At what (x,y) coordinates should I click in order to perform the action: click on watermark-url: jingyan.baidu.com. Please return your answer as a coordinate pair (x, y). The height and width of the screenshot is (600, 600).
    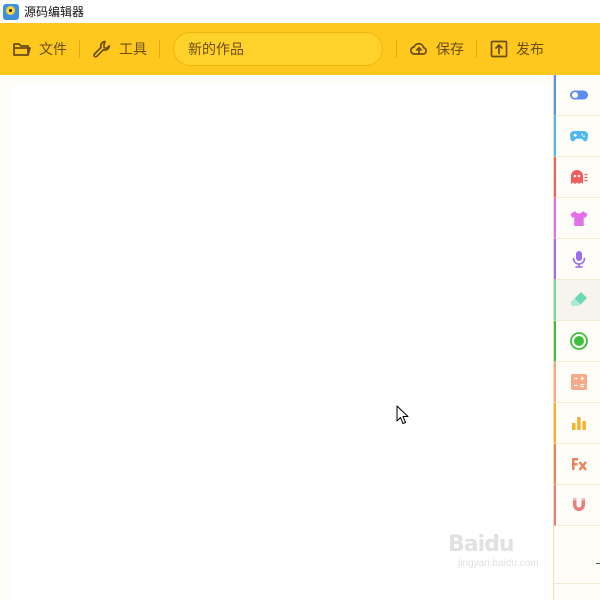
    Looking at the image, I should click on (498, 563).